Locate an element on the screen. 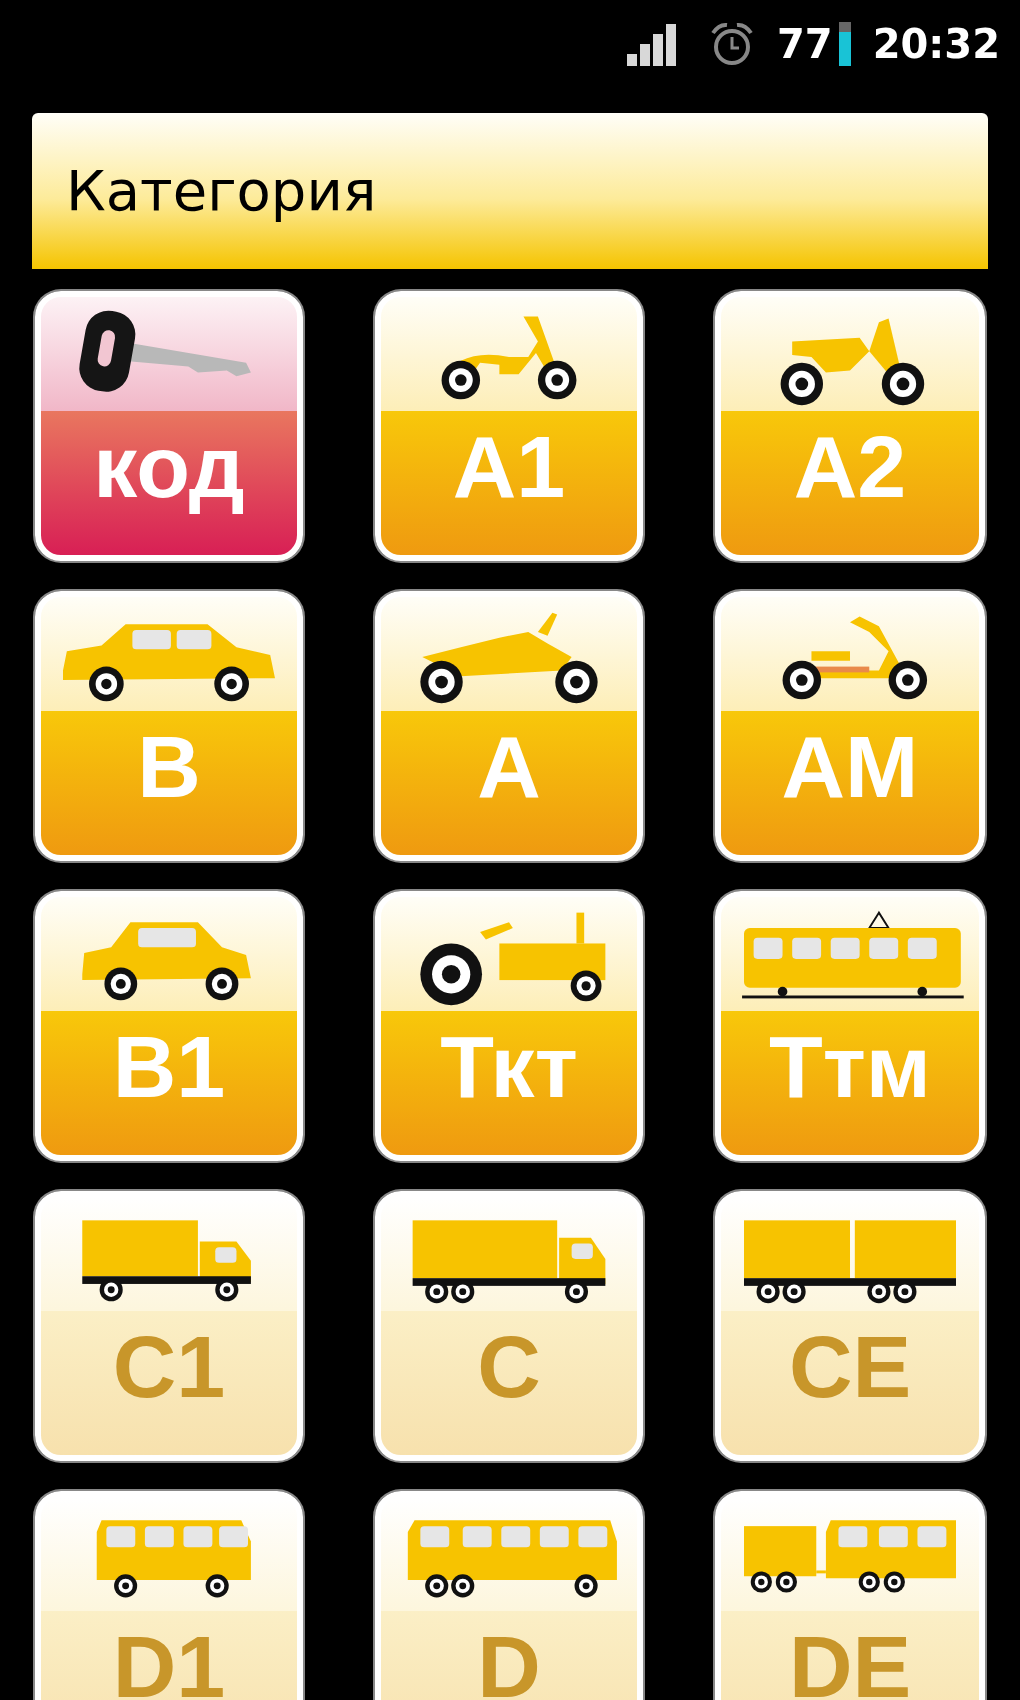 Image resolution: width=1020 pixels, height=1700 pixels. clock-time: 20:32 is located at coordinates (936, 44).